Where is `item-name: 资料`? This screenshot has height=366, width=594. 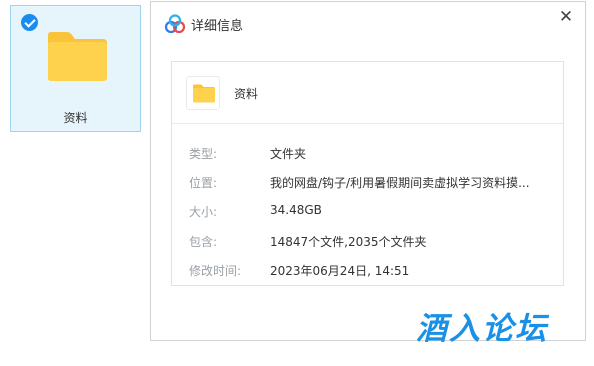 item-name: 资料 is located at coordinates (246, 94).